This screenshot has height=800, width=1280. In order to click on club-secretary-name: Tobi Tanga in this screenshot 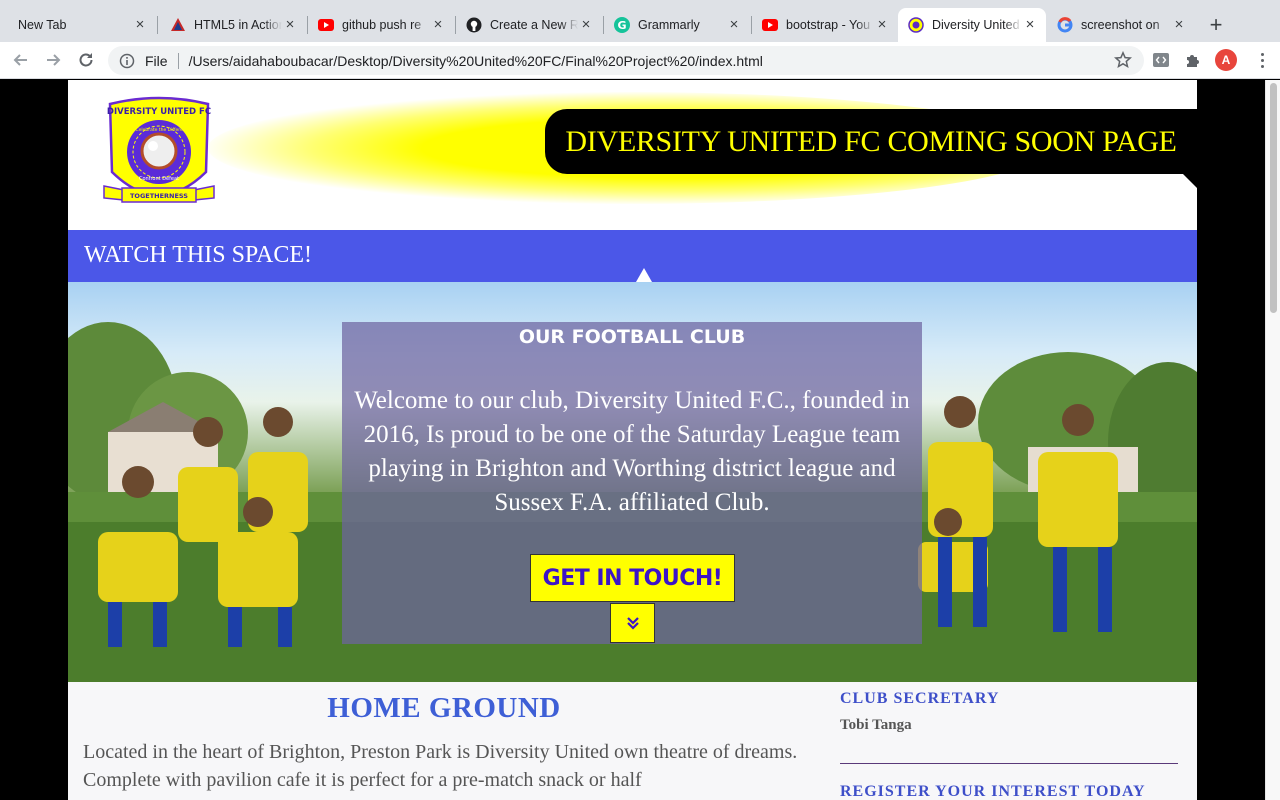, I will do `click(876, 725)`.